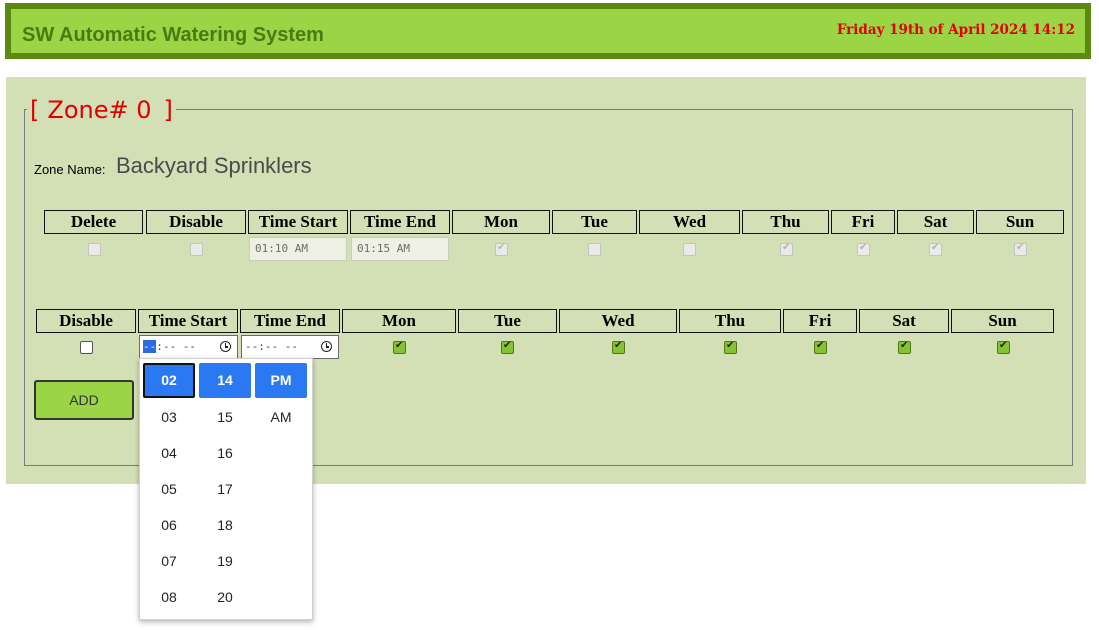 Image resolution: width=1099 pixels, height=630 pixels. I want to click on new-header-mon: Mon, so click(399, 321).